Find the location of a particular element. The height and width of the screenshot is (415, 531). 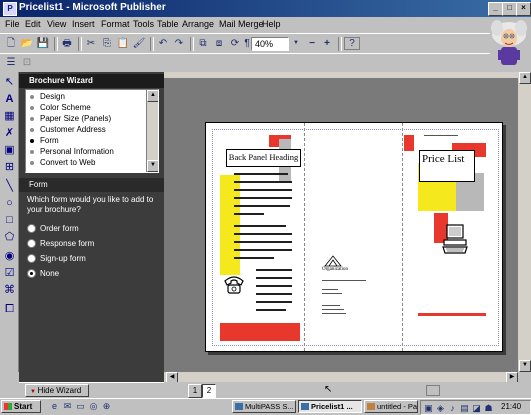

redo-icon: ↷ is located at coordinates (179, 43).